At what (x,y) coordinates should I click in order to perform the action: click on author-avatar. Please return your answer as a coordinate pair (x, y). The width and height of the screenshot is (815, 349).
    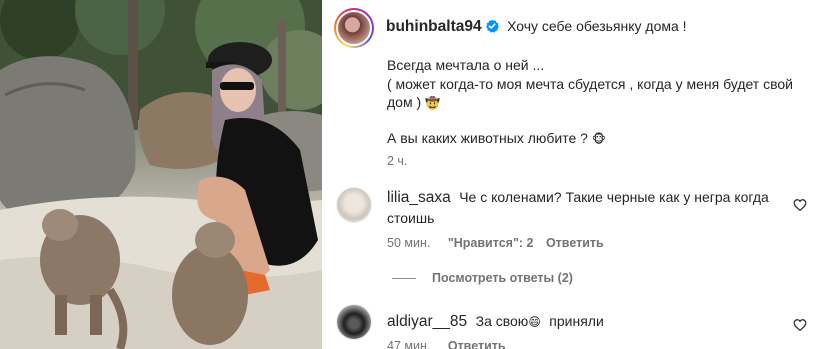
    Looking at the image, I should click on (354, 28).